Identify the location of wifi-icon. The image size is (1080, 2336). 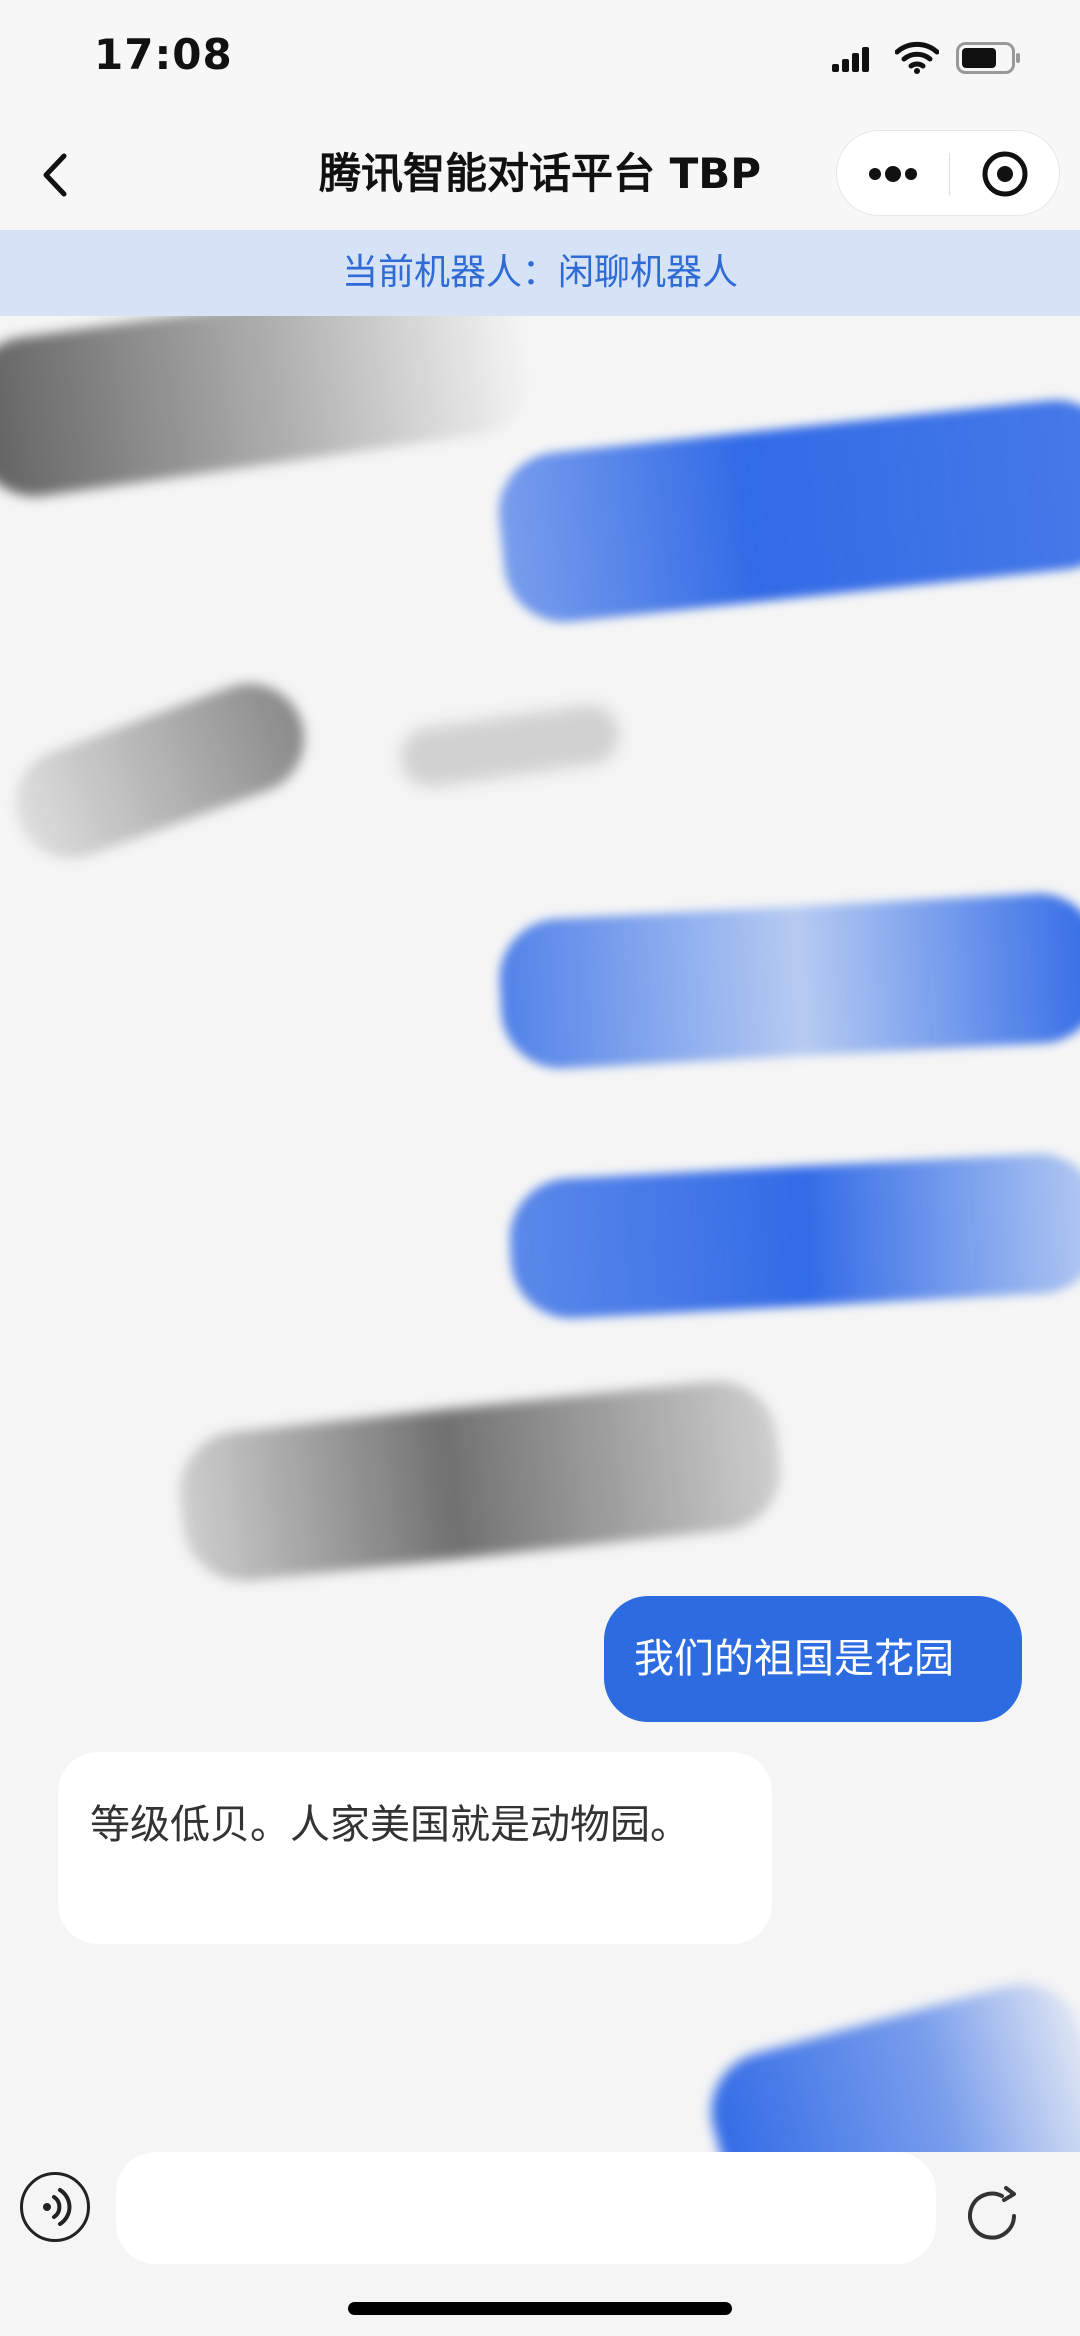
(917, 57).